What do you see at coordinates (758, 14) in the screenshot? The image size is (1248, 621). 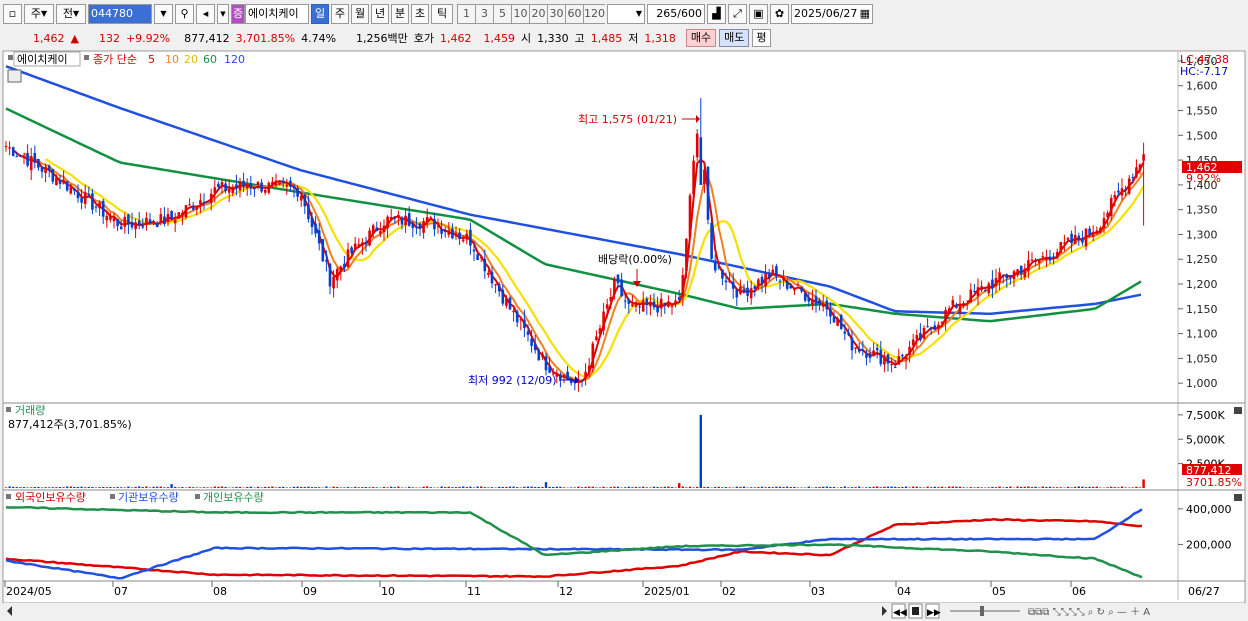 I see `save-icon: ▣` at bounding box center [758, 14].